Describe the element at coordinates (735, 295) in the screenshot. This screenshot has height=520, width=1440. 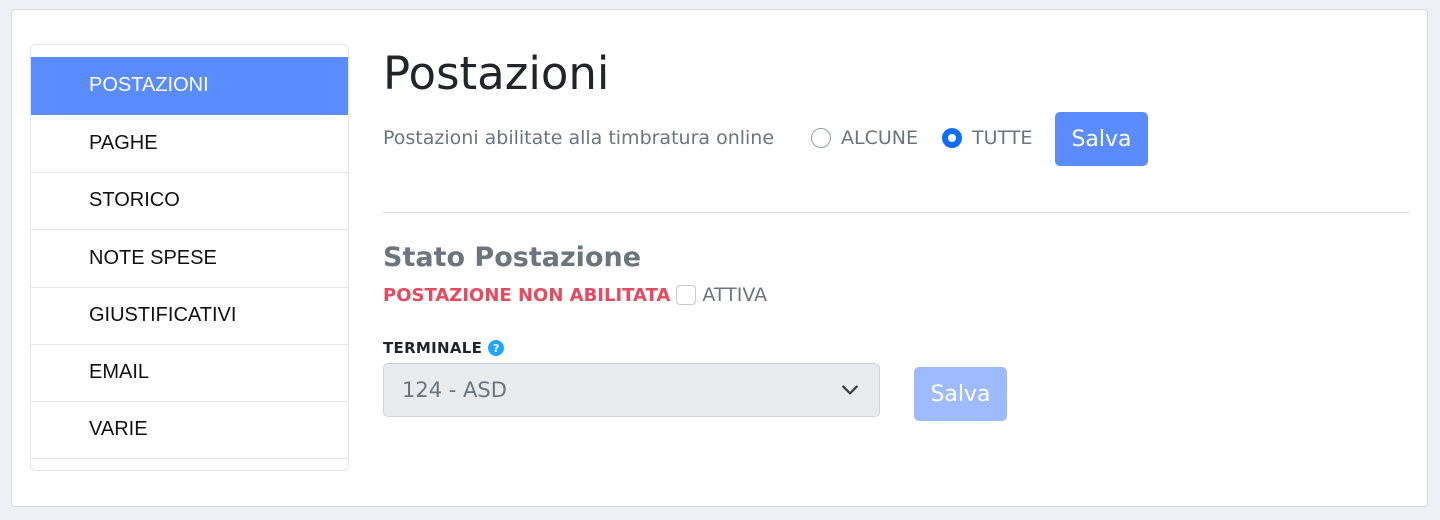
I see `attiva-checkbox-label: ATTIVA` at that location.